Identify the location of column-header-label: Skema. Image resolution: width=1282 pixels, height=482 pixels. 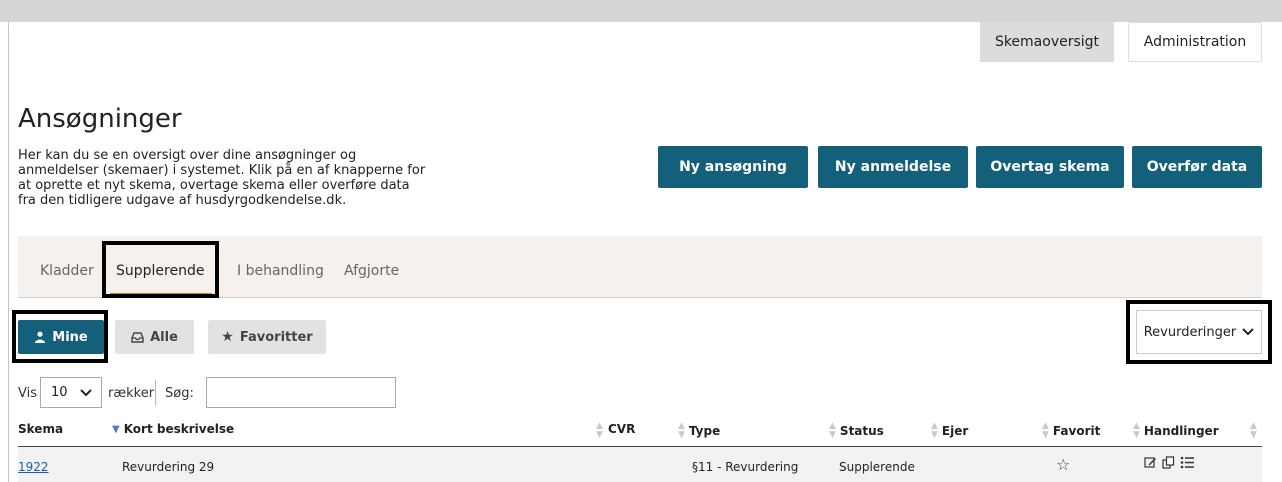
(41, 429).